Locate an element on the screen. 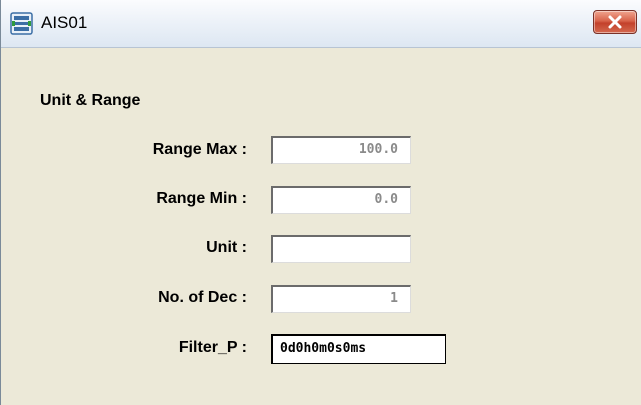  unit-field is located at coordinates (341, 249).